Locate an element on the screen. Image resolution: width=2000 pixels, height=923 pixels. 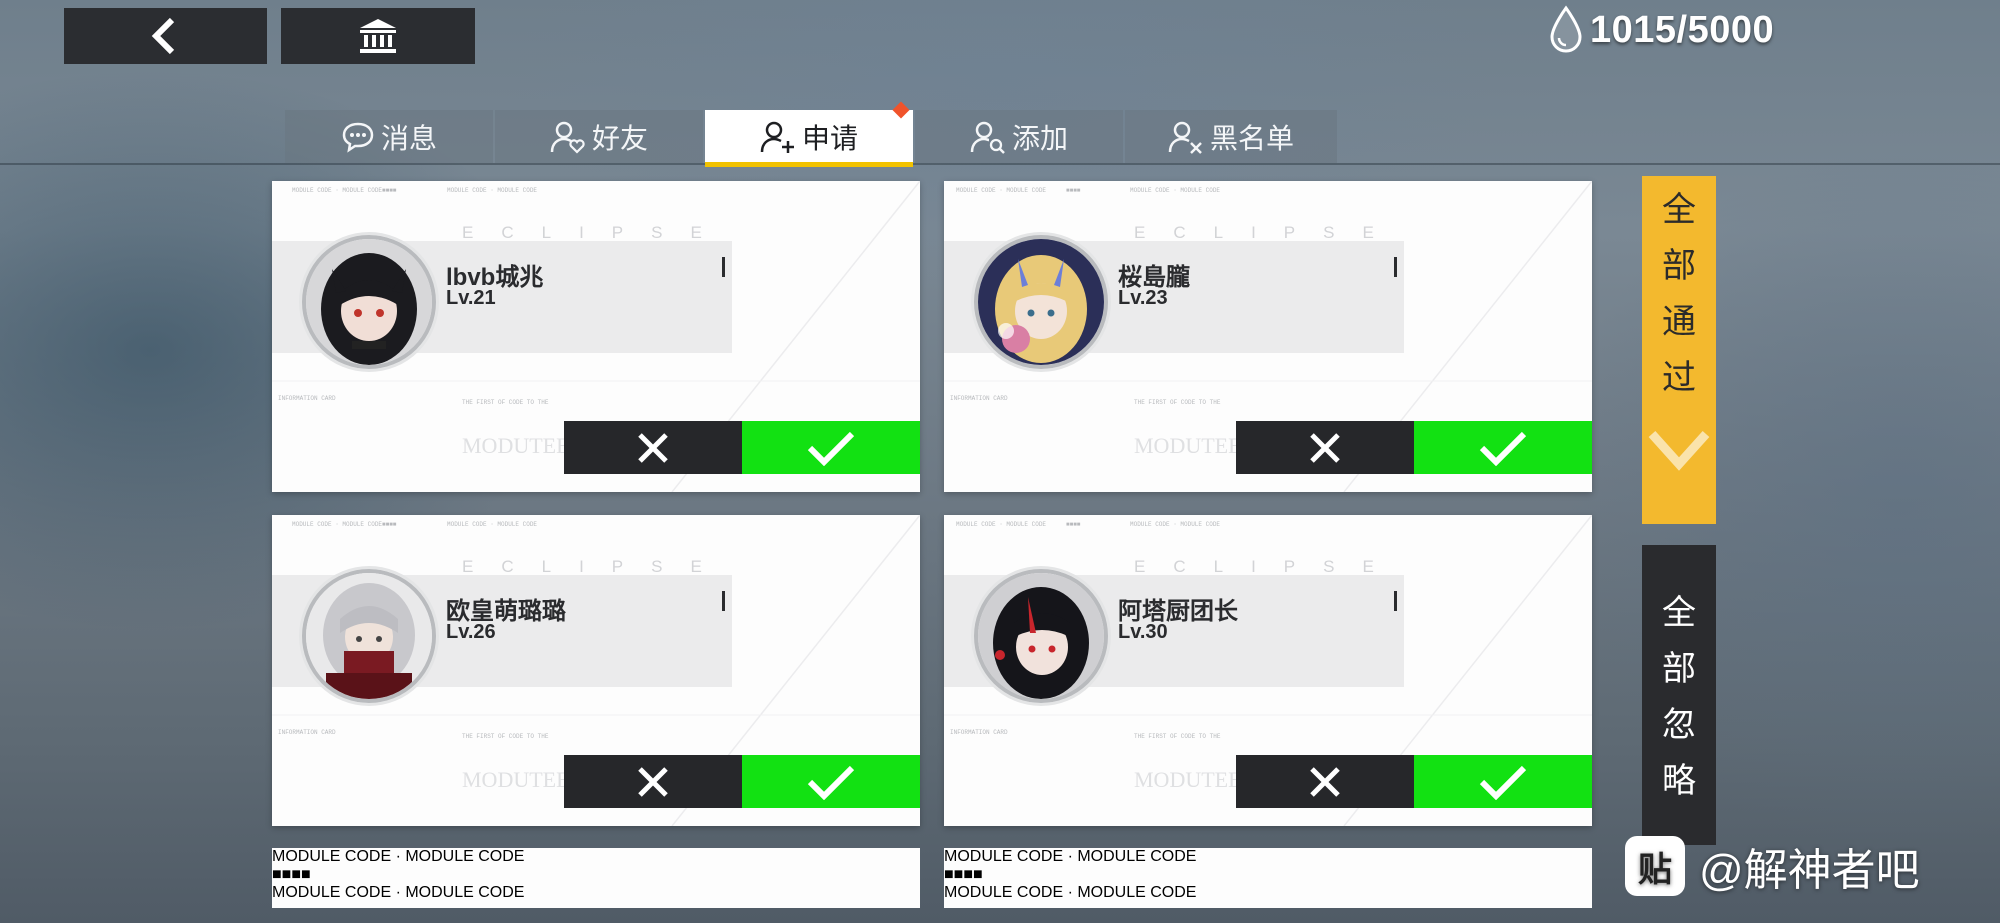
currency-display: 1015/5000 is located at coordinates (1661, 30).